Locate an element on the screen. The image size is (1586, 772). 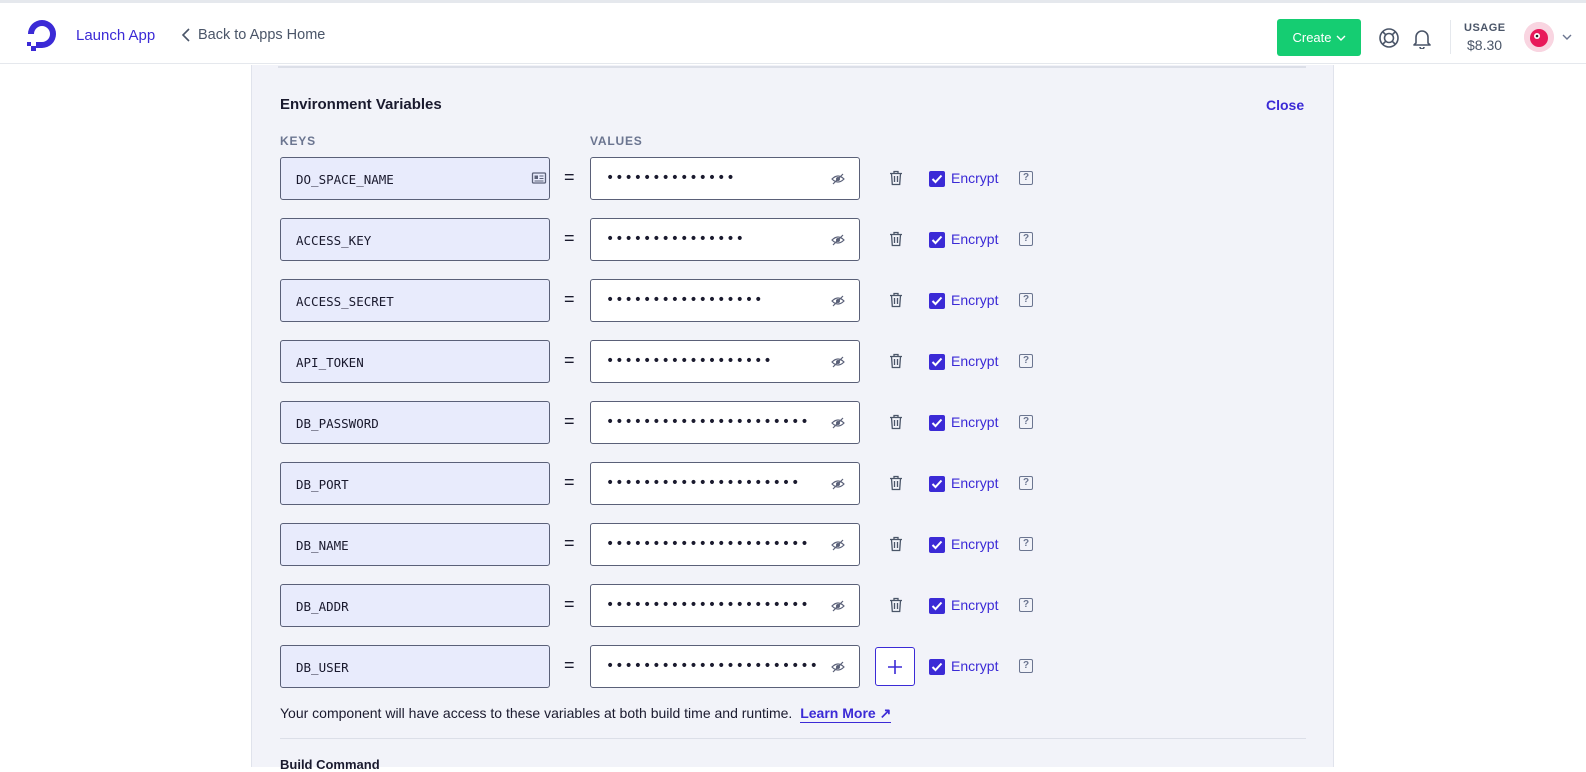
create-button: Create is located at coordinates (1319, 37).